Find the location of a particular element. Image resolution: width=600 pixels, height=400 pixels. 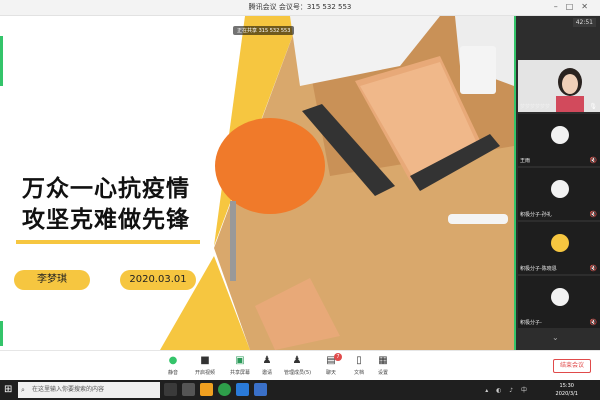

invite-button: ♟ 邀请 is located at coordinates (267, 365).